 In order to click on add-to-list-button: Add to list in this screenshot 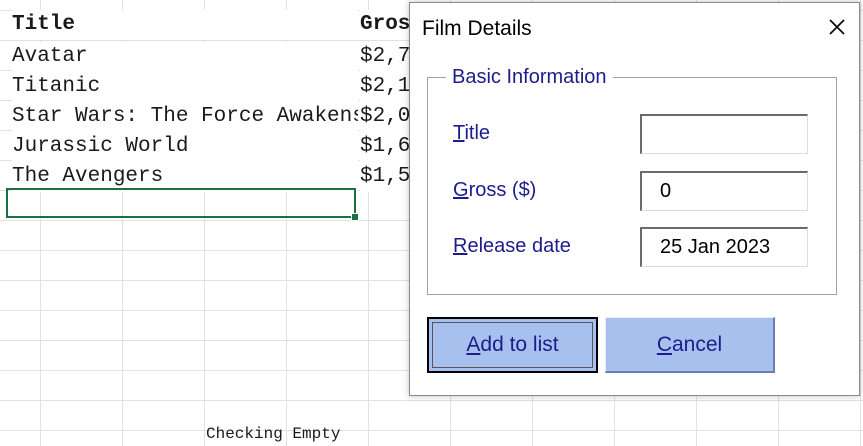, I will do `click(512, 345)`.